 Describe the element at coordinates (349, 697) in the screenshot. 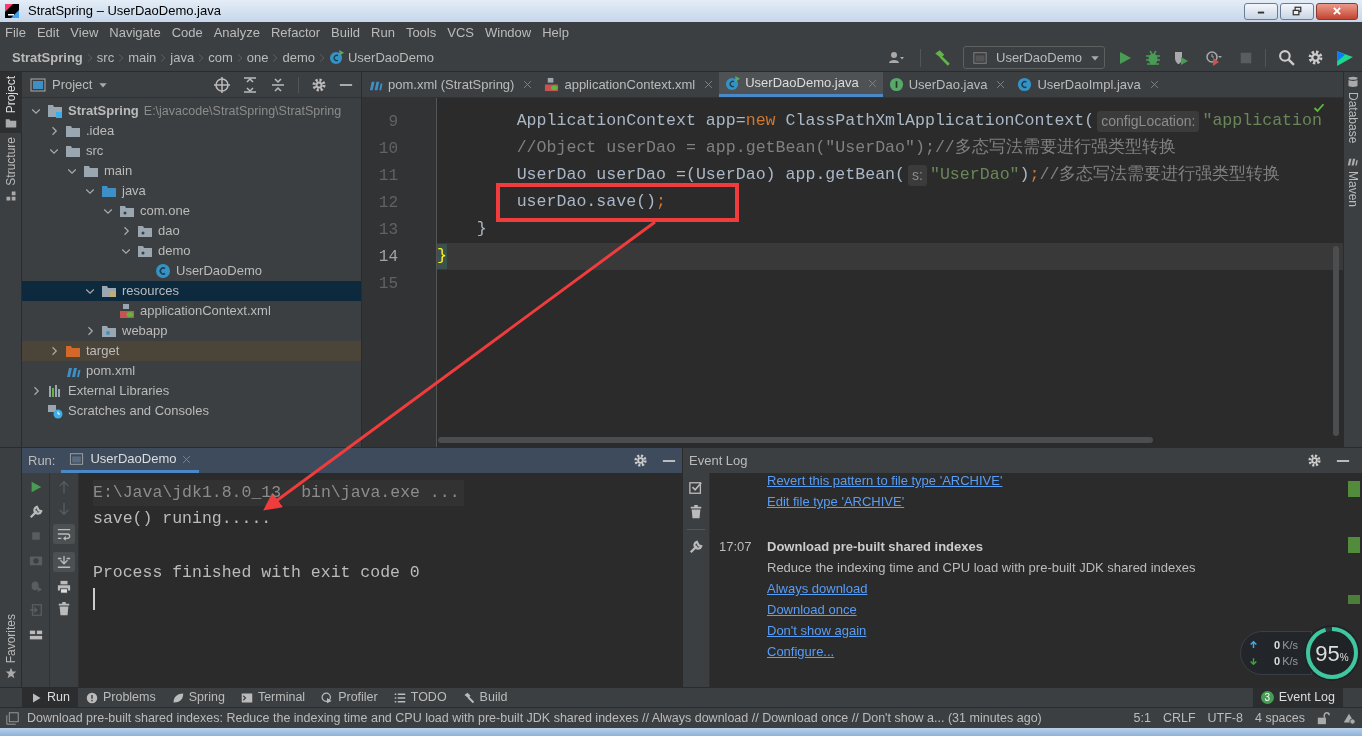

I see `tool-window-button: Profiler` at that location.